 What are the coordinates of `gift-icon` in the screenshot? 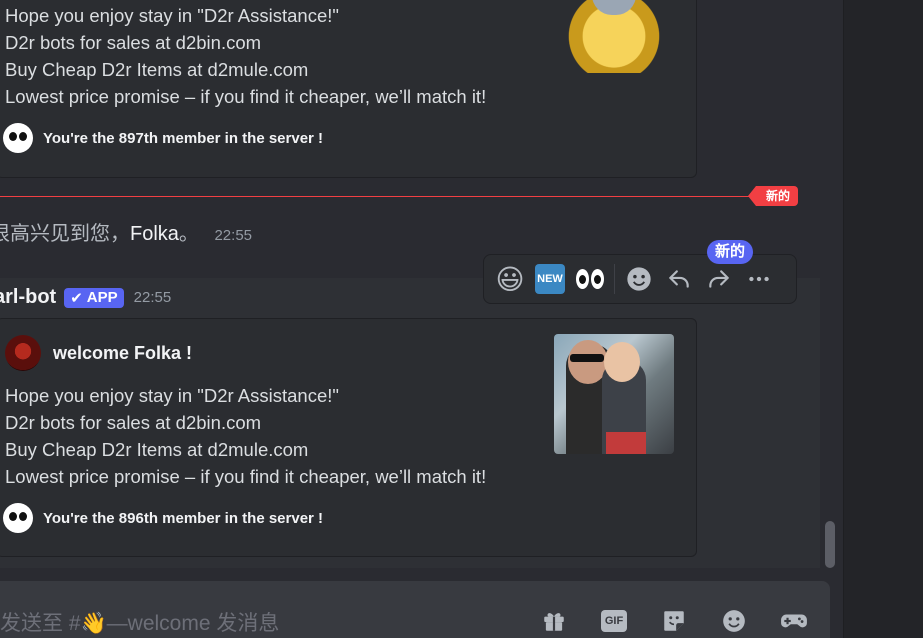 It's located at (554, 621).